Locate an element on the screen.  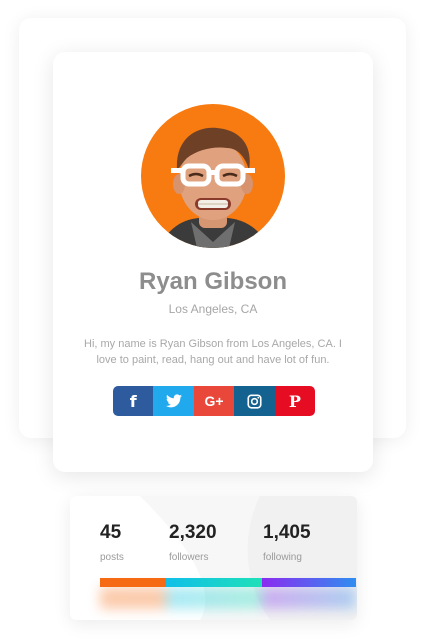
stats-bar-followers is located at coordinates (214, 582).